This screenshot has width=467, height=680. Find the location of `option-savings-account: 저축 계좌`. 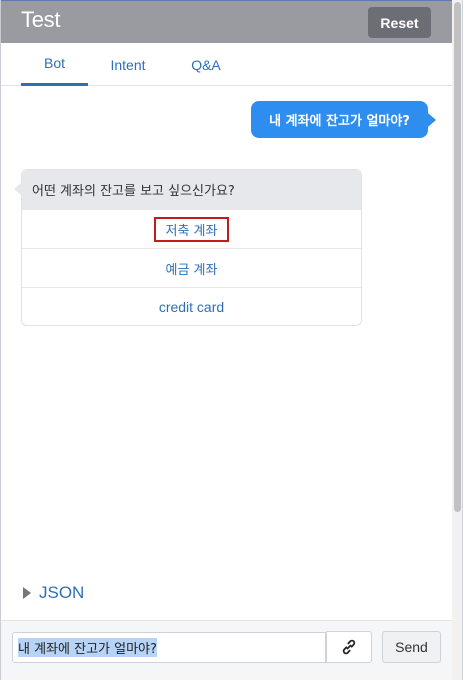

option-savings-account: 저축 계좌 is located at coordinates (191, 228).